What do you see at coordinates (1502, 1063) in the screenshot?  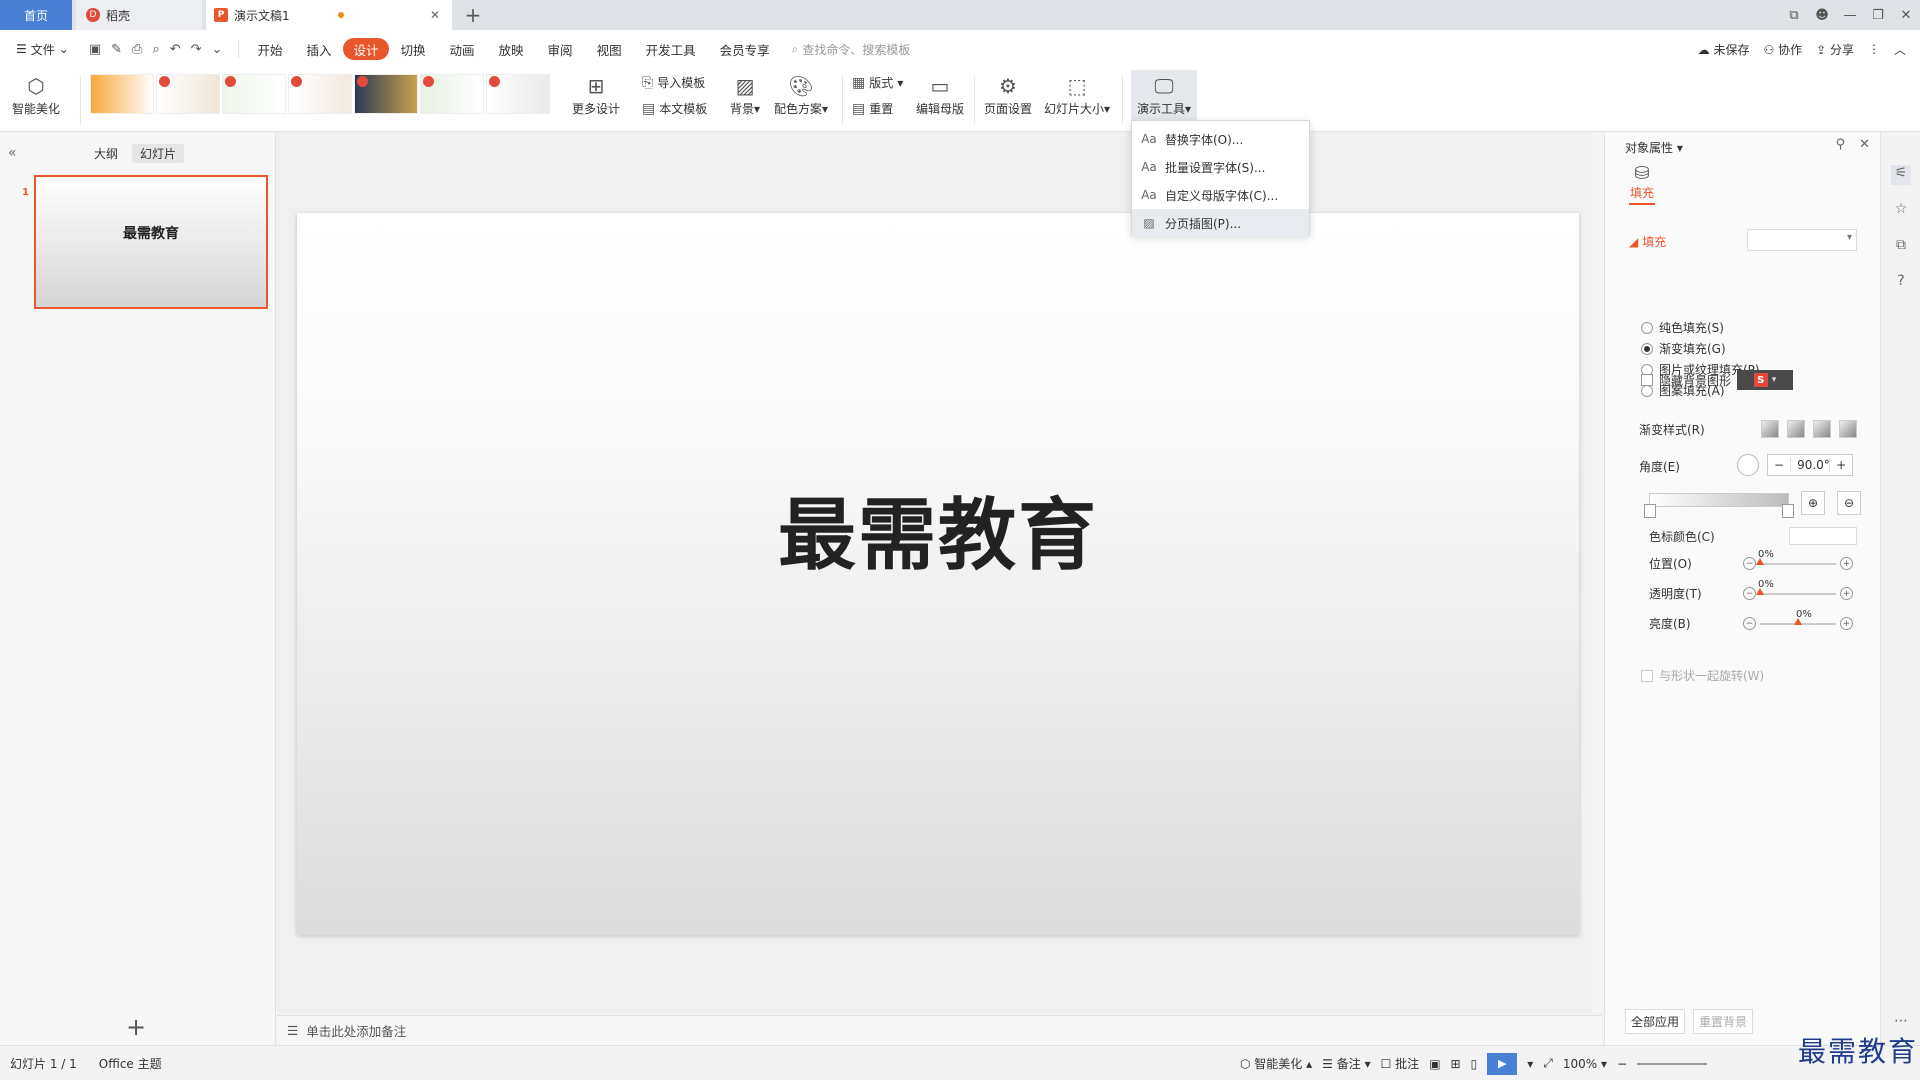 I see `play-button: ▶` at bounding box center [1502, 1063].